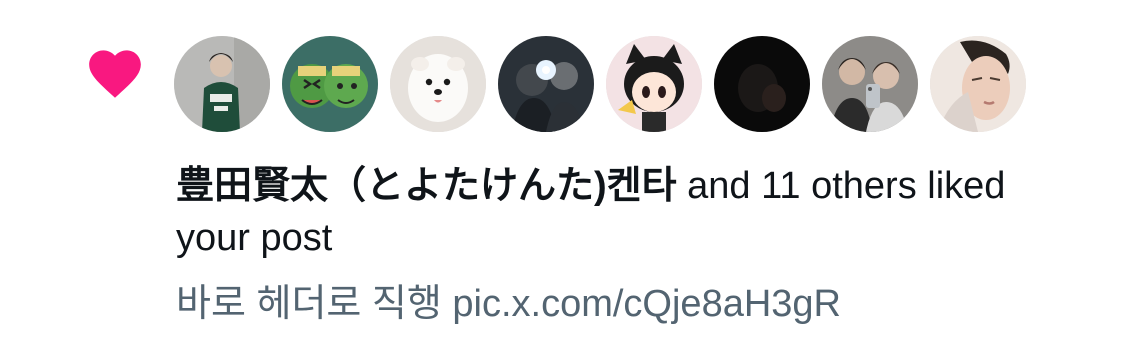 The height and width of the screenshot is (345, 1124). Describe the element at coordinates (626, 304) in the screenshot. I see `post-preview: 바로 헤더로 직행 pic.x.com/cQje8aH3gR` at that location.